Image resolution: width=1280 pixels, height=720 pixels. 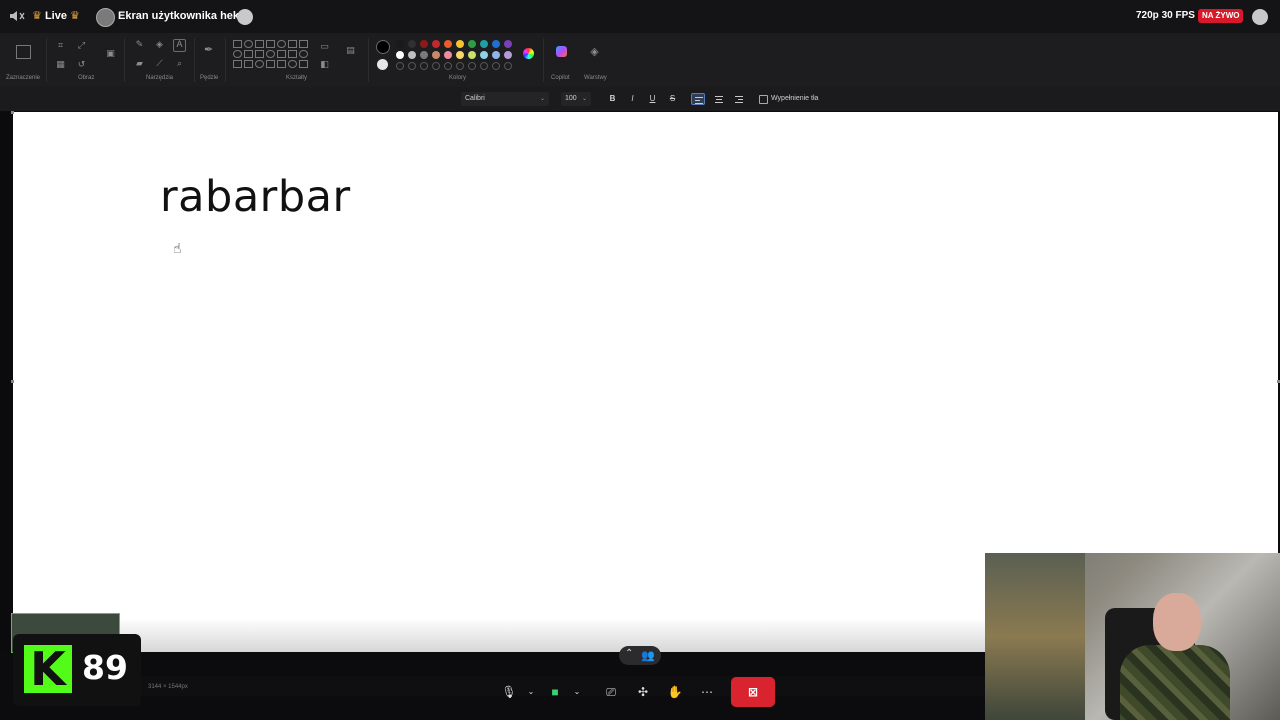 I want to click on select-all-icon: ▦, so click(x=60, y=64).